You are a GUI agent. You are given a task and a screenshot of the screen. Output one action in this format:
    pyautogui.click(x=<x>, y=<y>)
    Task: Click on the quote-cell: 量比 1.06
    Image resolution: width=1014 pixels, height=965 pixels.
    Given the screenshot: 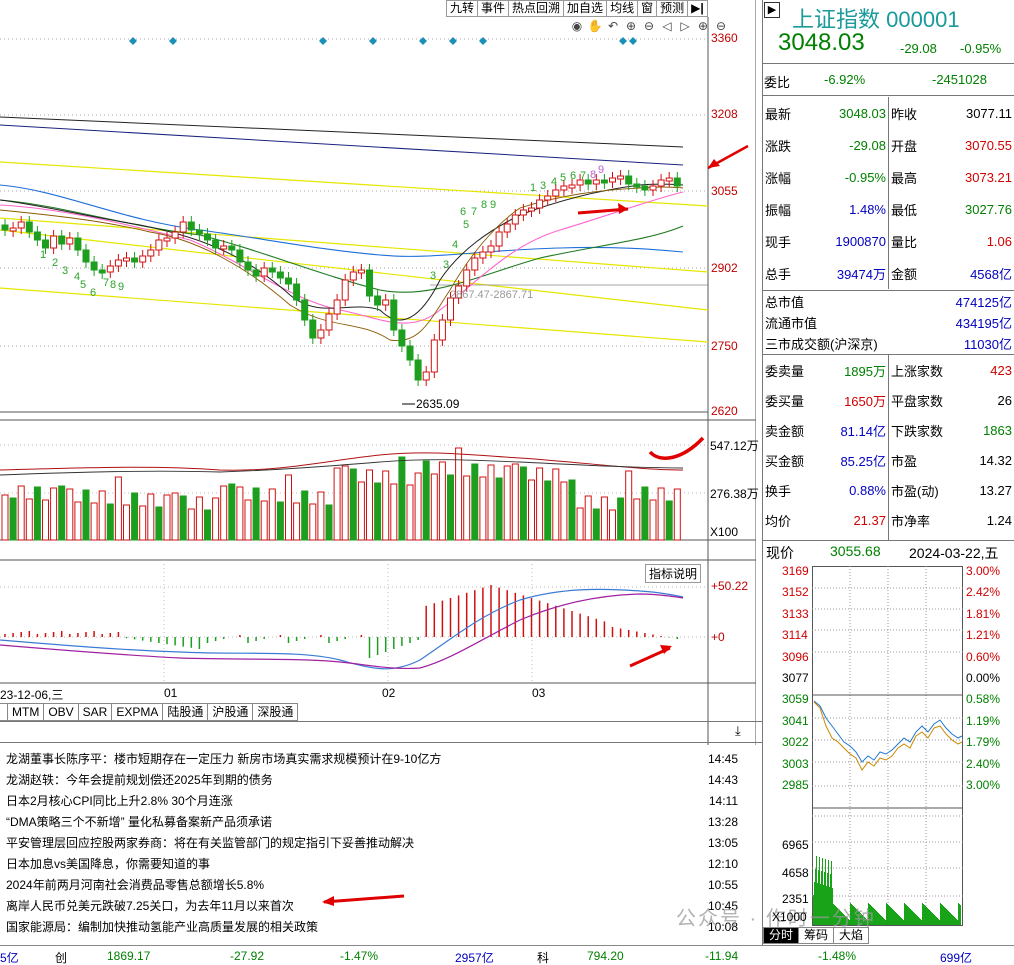 What is the action you would take?
    pyautogui.click(x=951, y=241)
    